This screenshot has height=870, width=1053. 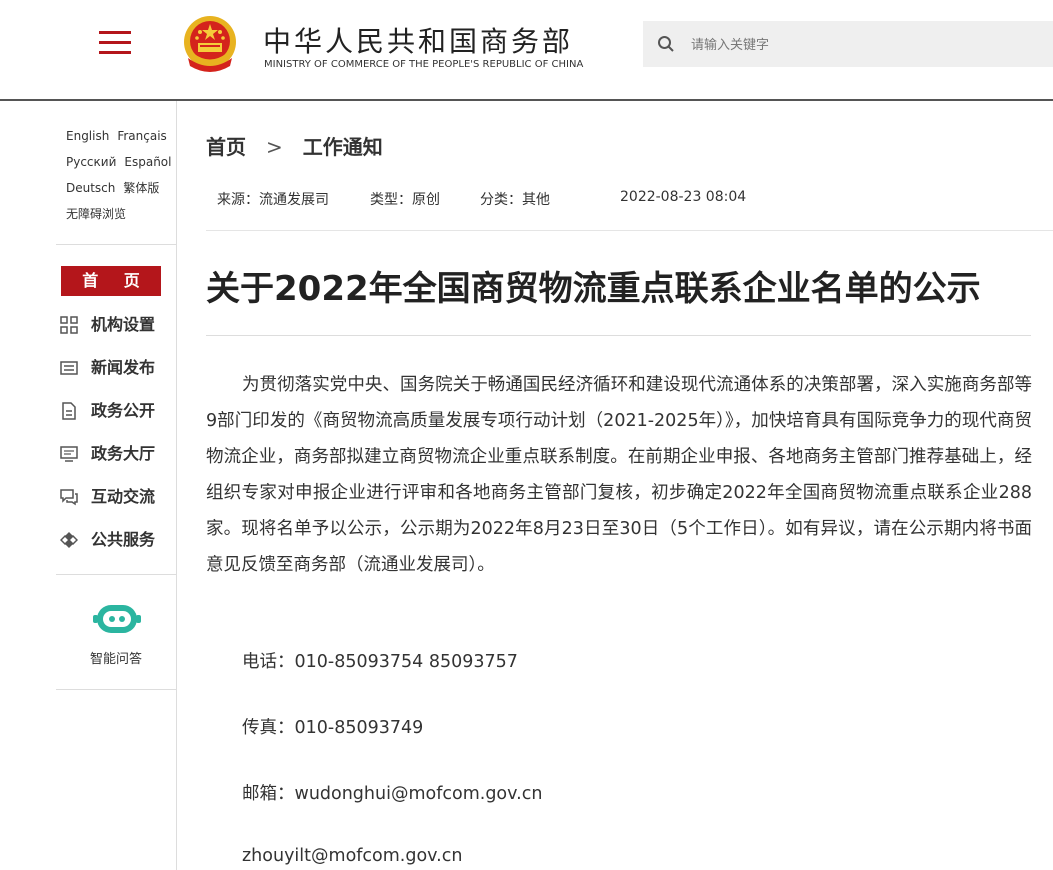 I want to click on breadcrumb-current-link: 工作通知, so click(x=343, y=147).